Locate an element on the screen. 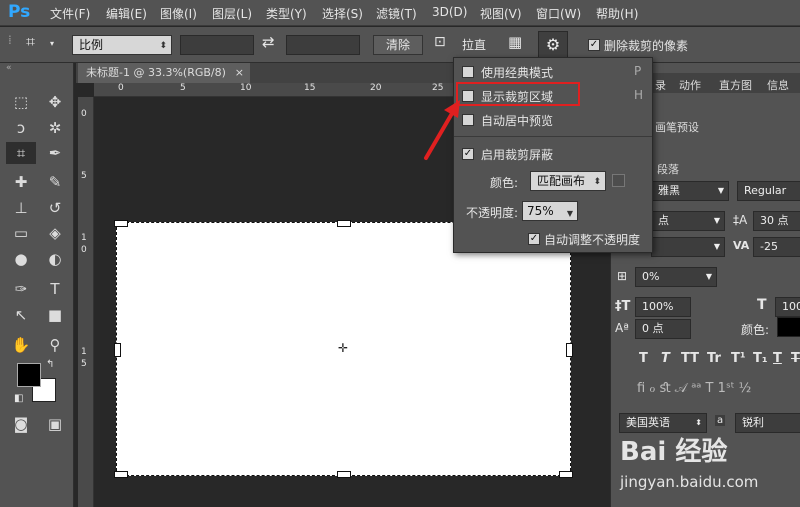 Image resolution: width=800 pixels, height=507 pixels. faux-italic-button: T is located at coordinates (665, 358).